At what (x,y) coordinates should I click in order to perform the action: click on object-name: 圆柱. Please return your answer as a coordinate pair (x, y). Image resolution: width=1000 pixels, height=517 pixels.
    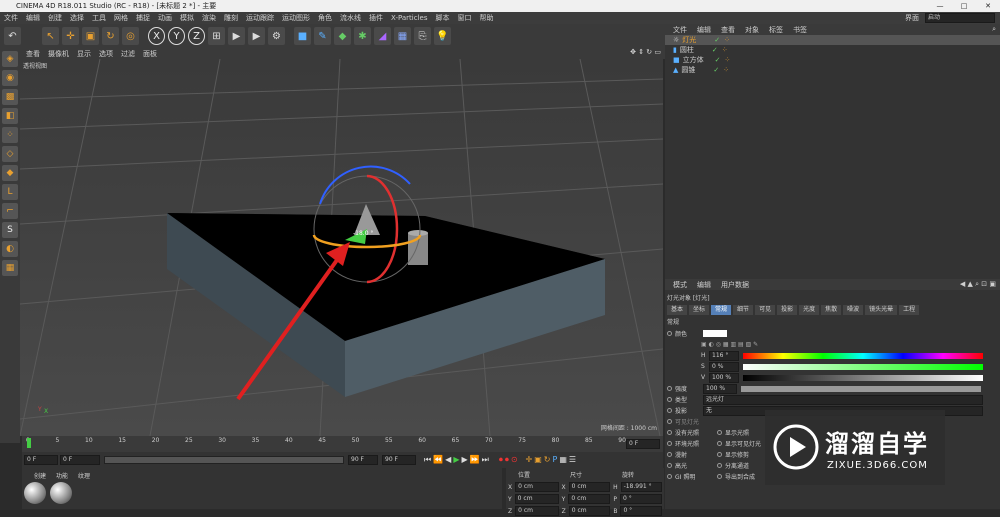
    Looking at the image, I should click on (693, 50).